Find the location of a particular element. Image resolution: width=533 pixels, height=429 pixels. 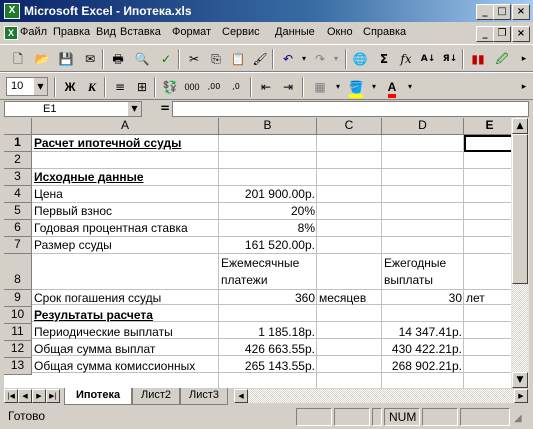

last-sheet-icon: ▶| is located at coordinates (53, 396).